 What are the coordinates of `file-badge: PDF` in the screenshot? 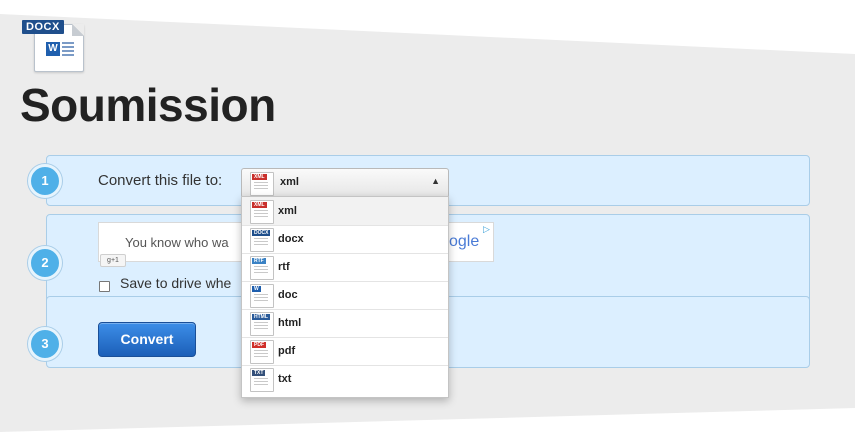 It's located at (259, 345).